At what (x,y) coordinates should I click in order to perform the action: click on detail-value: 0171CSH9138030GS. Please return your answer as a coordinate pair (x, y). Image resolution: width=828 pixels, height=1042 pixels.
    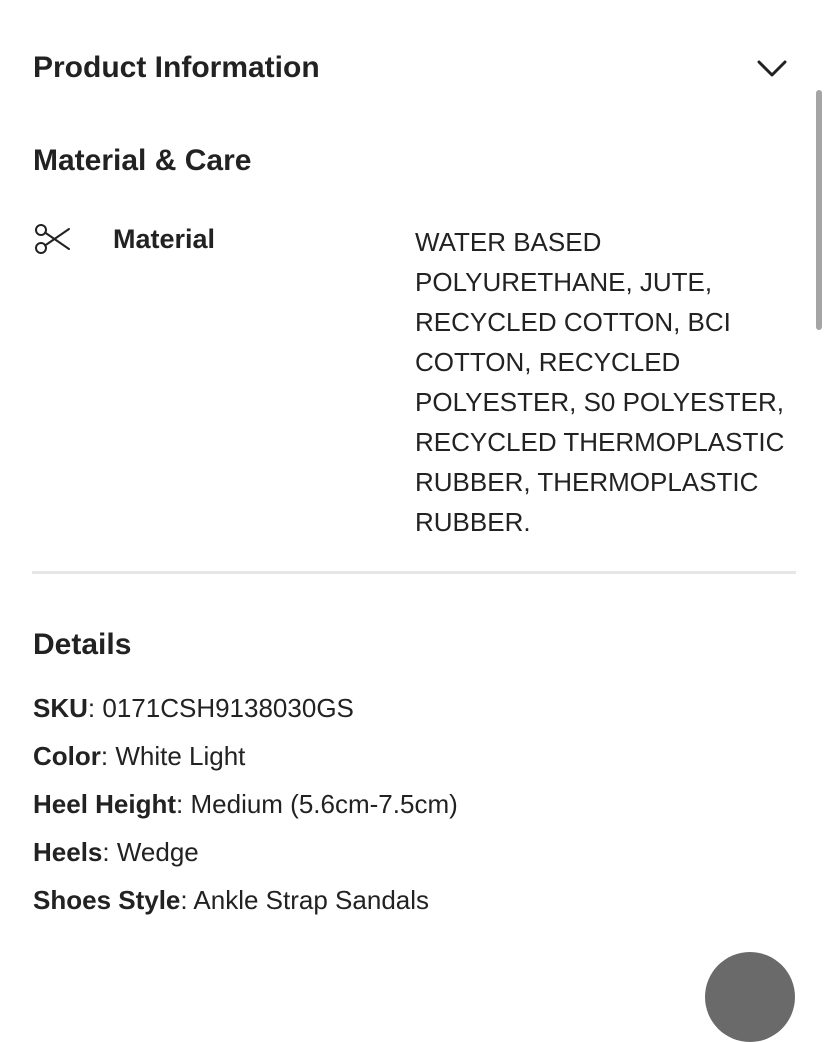
    Looking at the image, I should click on (228, 708).